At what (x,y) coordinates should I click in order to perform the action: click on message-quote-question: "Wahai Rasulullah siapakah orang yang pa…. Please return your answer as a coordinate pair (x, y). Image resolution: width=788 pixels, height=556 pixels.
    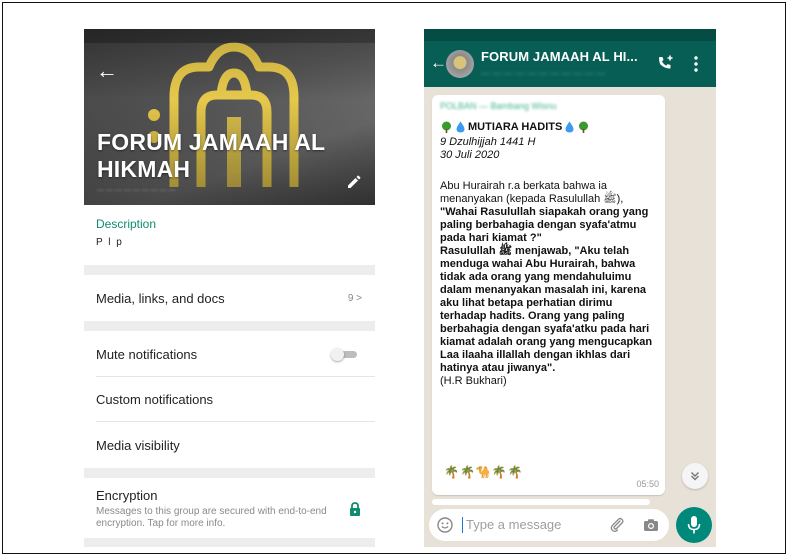
    Looking at the image, I should click on (544, 225).